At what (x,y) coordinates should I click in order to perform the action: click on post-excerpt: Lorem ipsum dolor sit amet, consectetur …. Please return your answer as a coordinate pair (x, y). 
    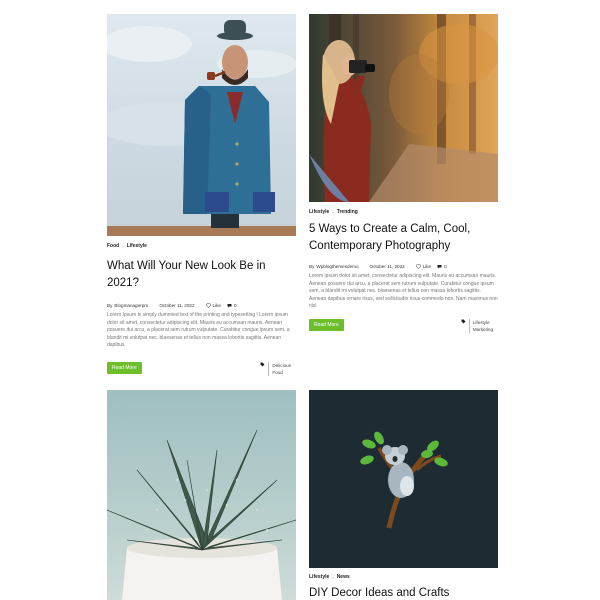
    Looking at the image, I should click on (403, 291).